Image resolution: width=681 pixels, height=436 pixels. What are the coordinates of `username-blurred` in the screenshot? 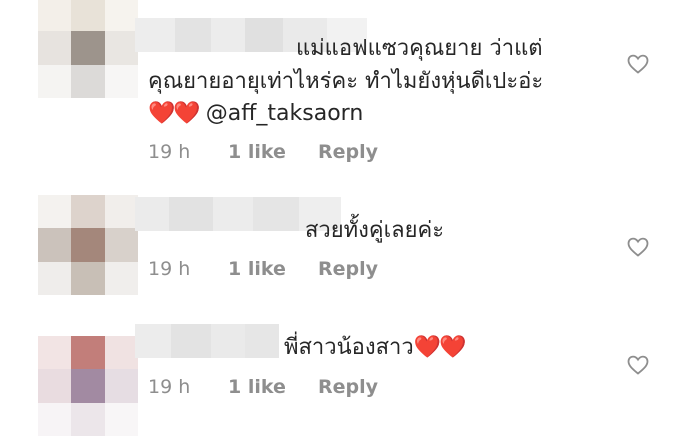 It's located at (207, 341).